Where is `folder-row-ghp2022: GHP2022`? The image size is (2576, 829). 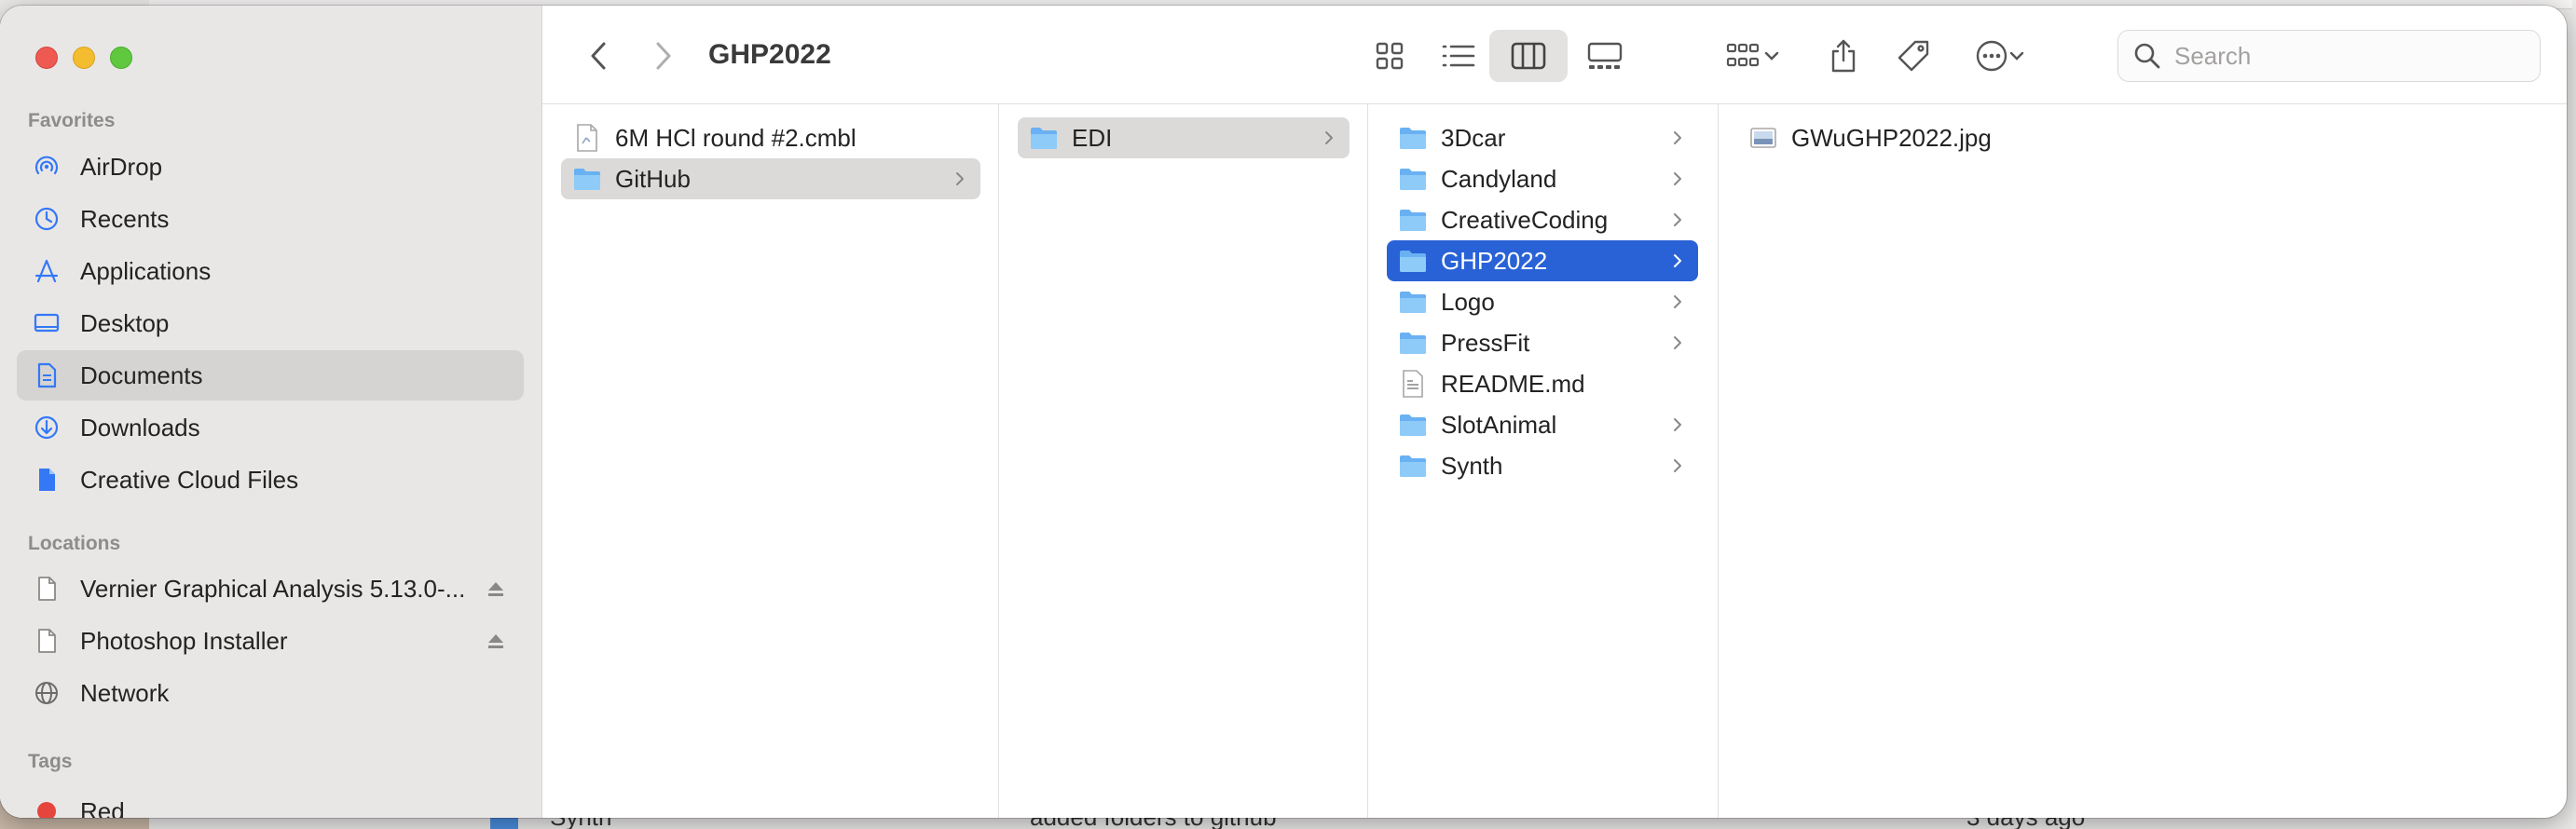 folder-row-ghp2022: GHP2022 is located at coordinates (1542, 260).